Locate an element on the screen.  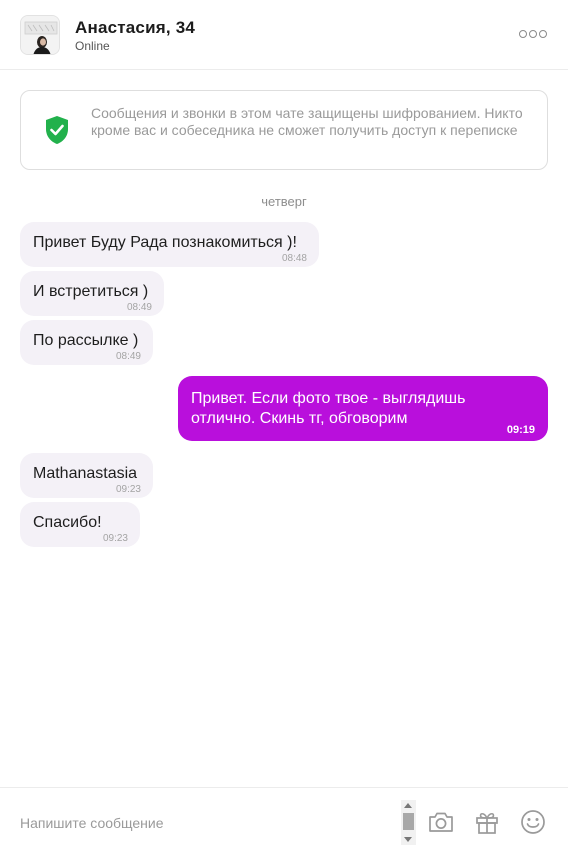
gift-icon is located at coordinates (487, 822).